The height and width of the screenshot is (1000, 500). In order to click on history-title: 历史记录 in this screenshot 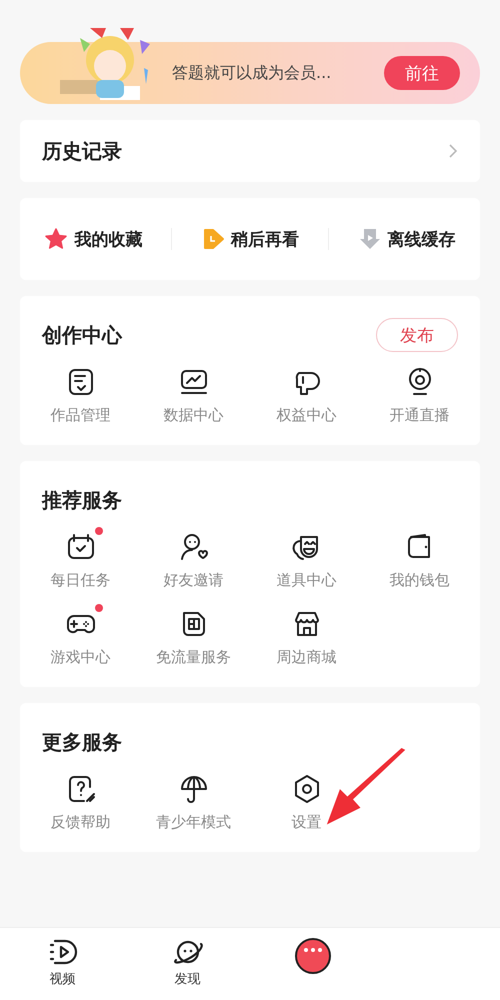, I will do `click(82, 151)`.